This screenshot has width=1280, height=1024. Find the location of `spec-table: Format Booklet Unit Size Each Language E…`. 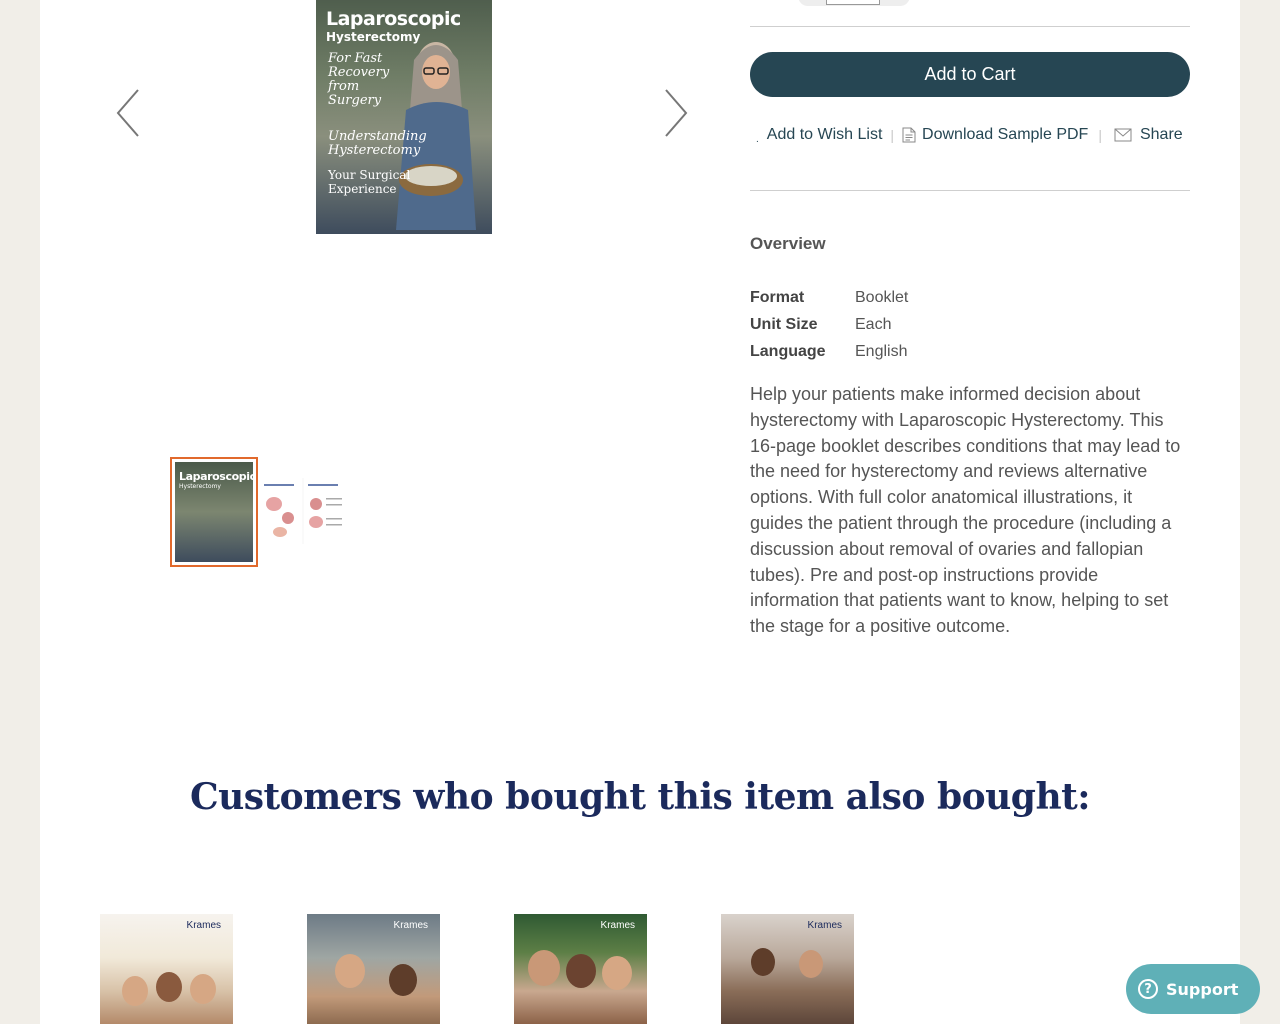

spec-table: Format Booklet Unit Size Each Language E… is located at coordinates (829, 324).